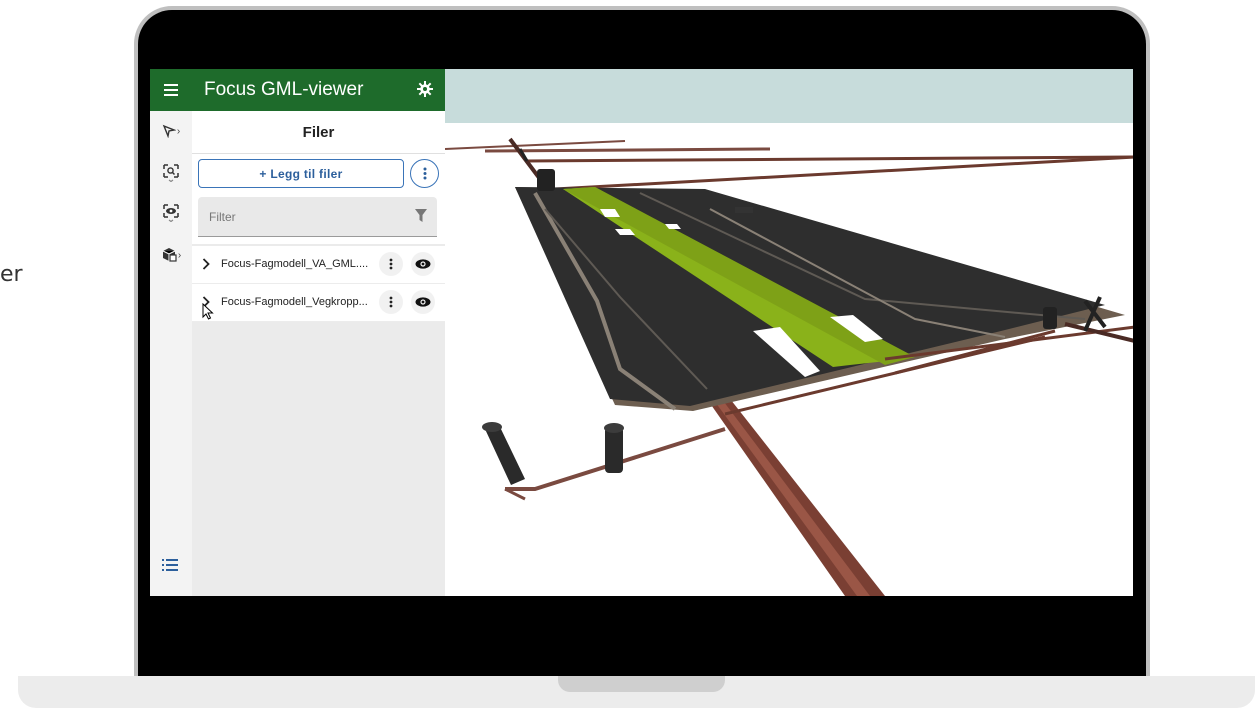  Describe the element at coordinates (206, 264) in the screenshot. I see `chevron-right-icon` at that location.